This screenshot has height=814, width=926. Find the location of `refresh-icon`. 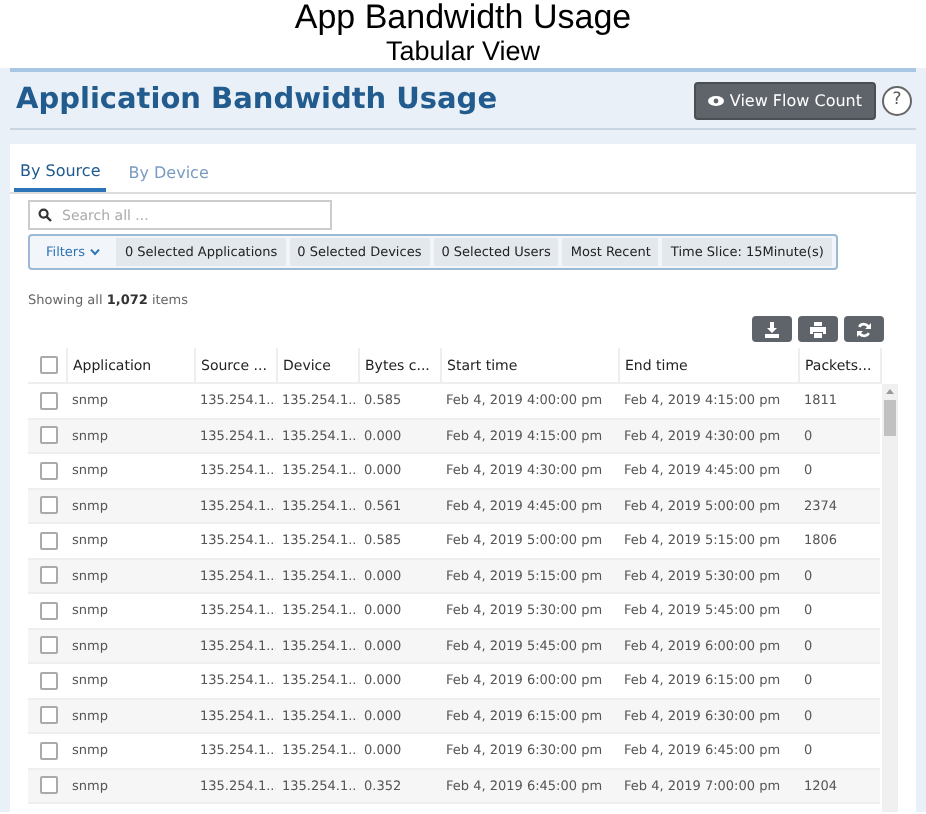

refresh-icon is located at coordinates (864, 329).